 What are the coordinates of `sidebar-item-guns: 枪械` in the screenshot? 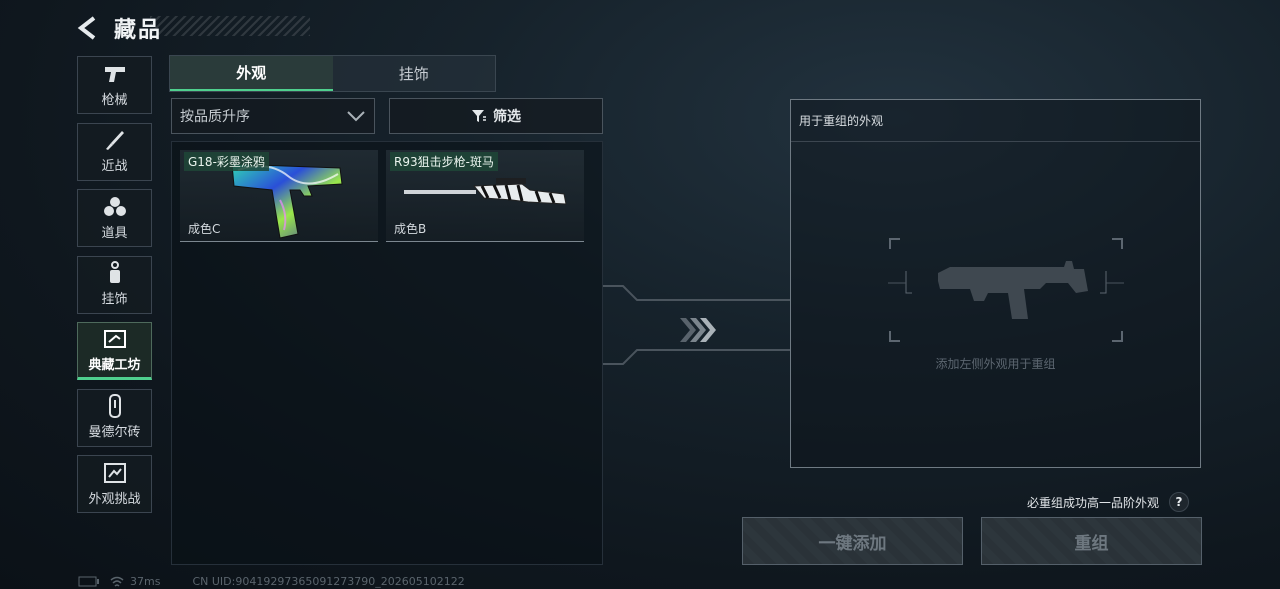 It's located at (114, 85).